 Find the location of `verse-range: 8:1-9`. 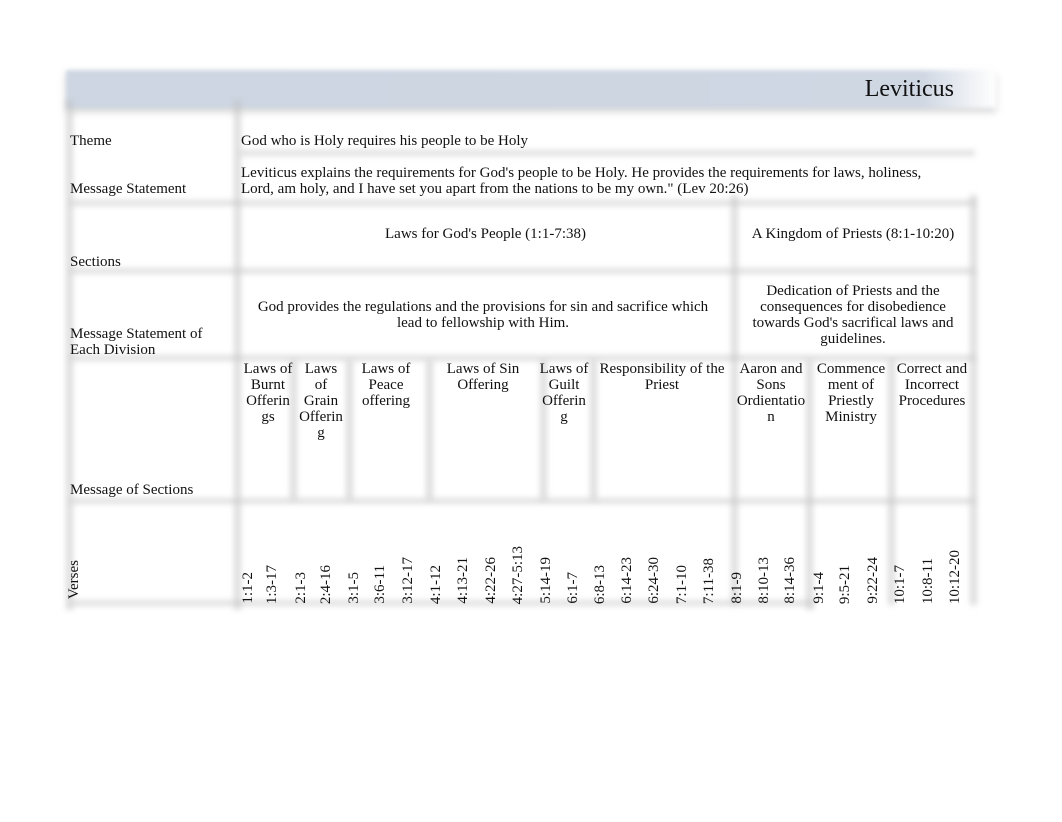

verse-range: 8:1-9 is located at coordinates (737, 588).